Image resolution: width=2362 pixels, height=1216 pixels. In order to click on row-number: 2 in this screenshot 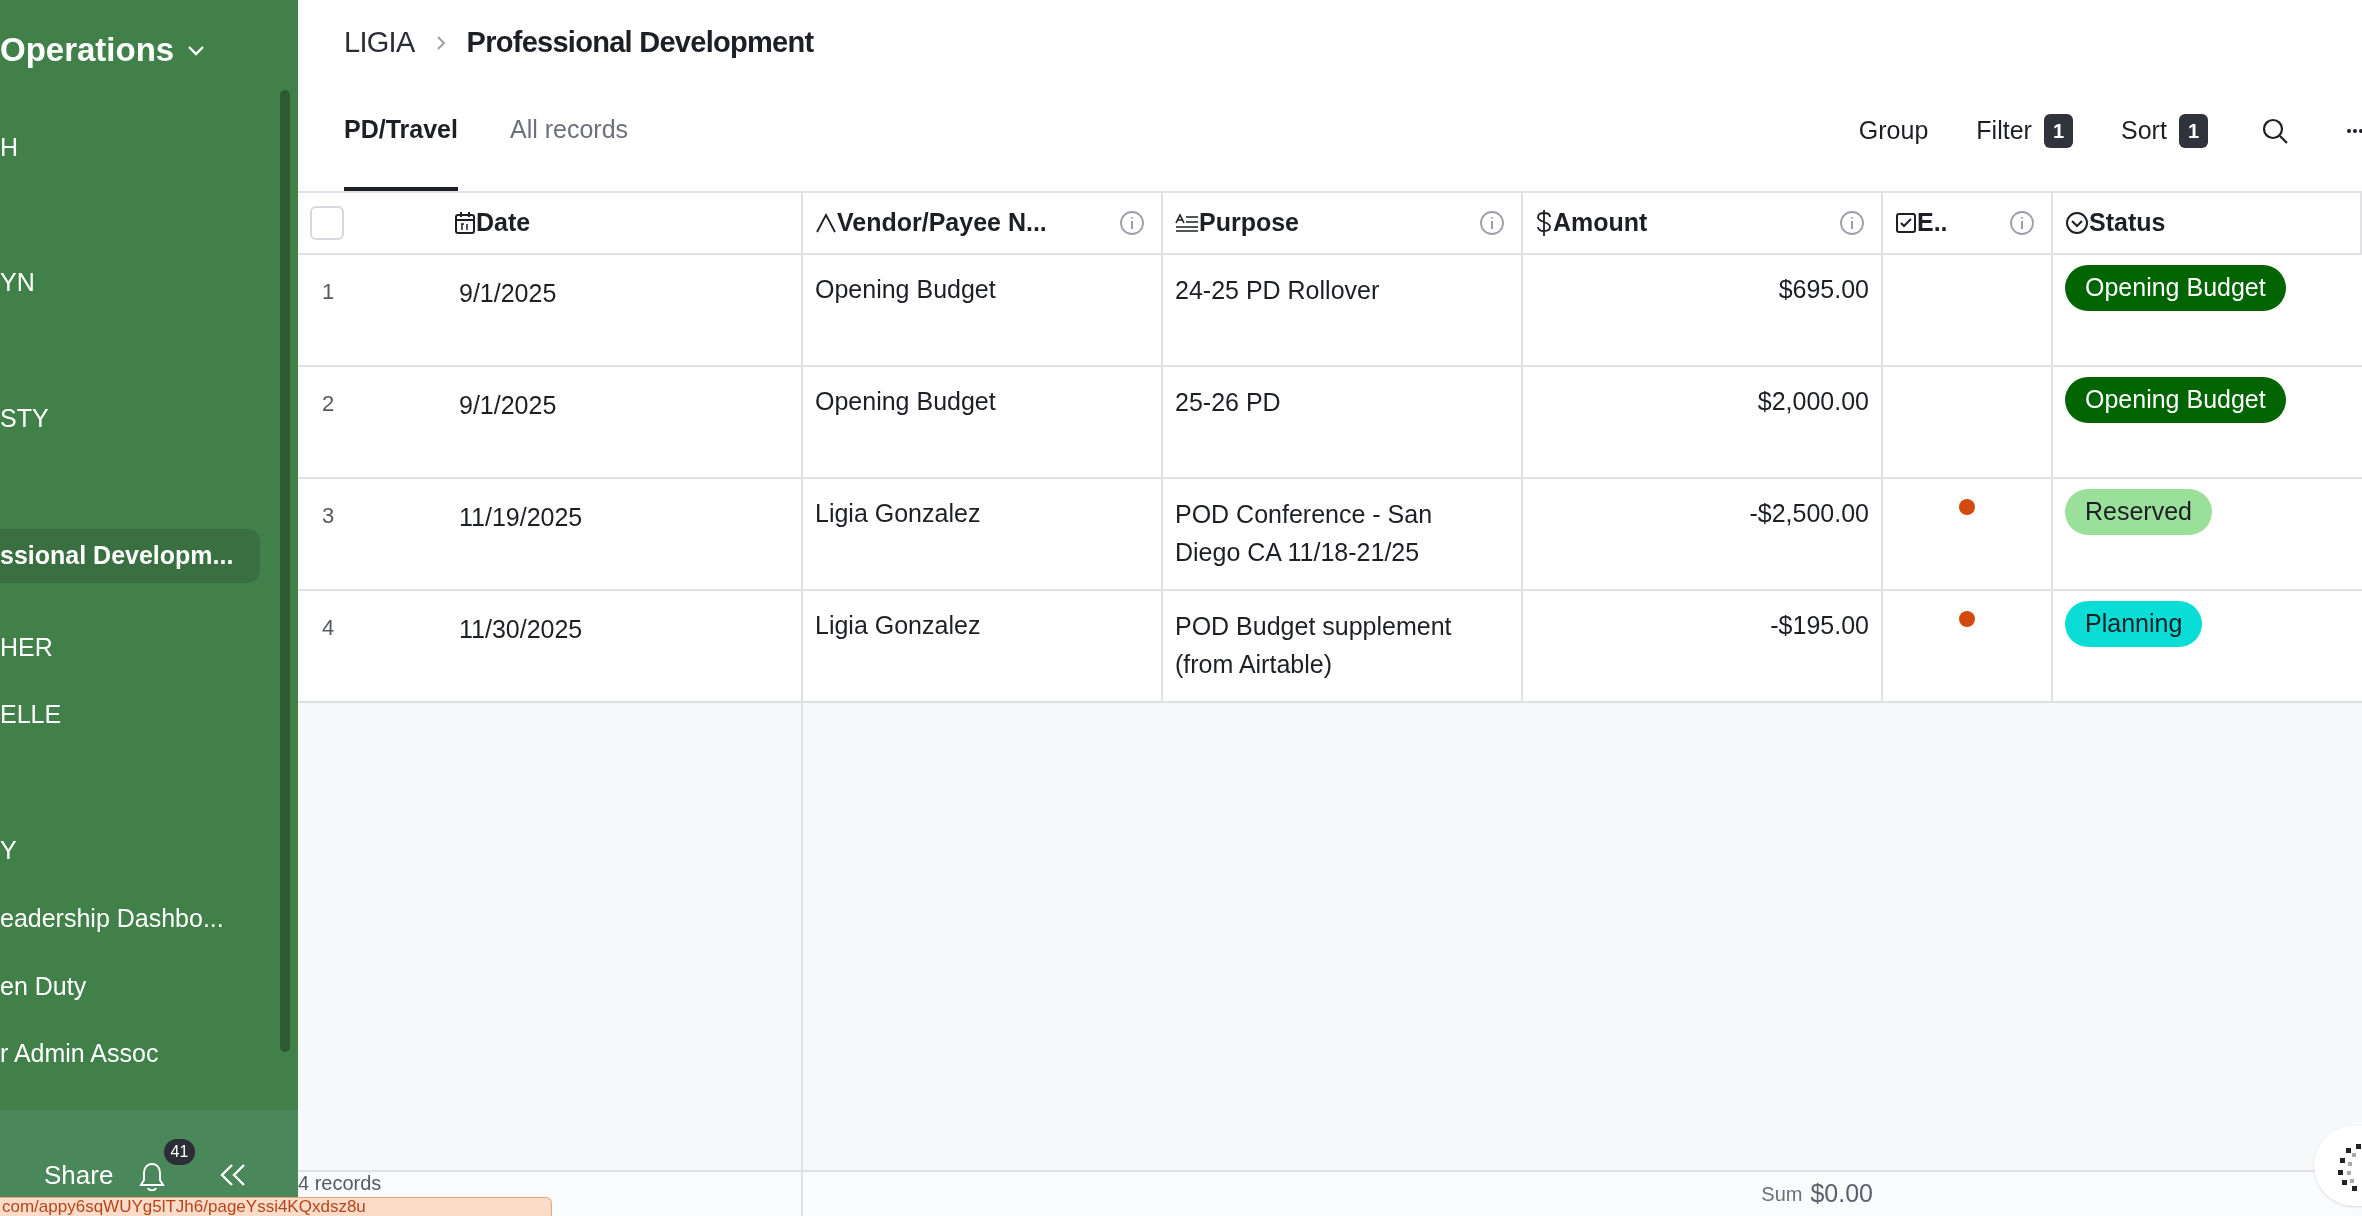, I will do `click(329, 404)`.